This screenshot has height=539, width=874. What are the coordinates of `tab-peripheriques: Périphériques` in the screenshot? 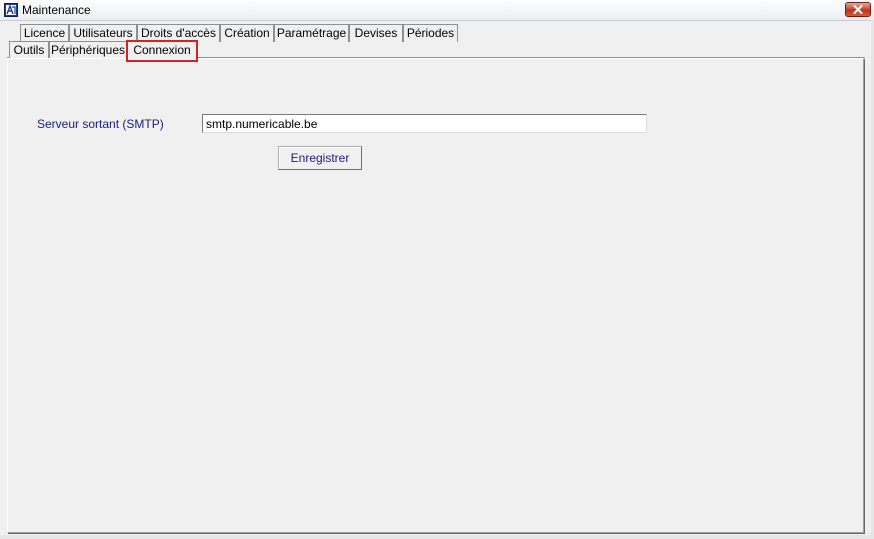 It's located at (88, 50).